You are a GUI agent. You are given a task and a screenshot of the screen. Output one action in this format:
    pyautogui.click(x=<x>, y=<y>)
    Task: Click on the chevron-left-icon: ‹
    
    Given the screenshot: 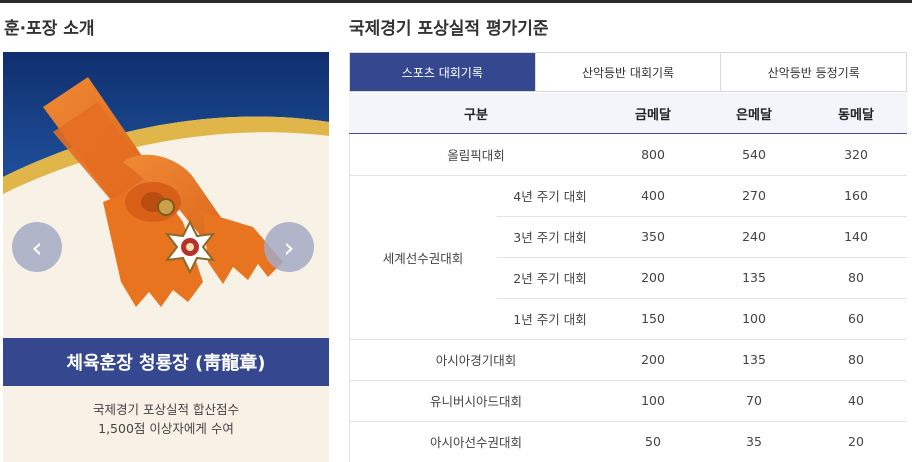 What is the action you would take?
    pyautogui.click(x=37, y=247)
    